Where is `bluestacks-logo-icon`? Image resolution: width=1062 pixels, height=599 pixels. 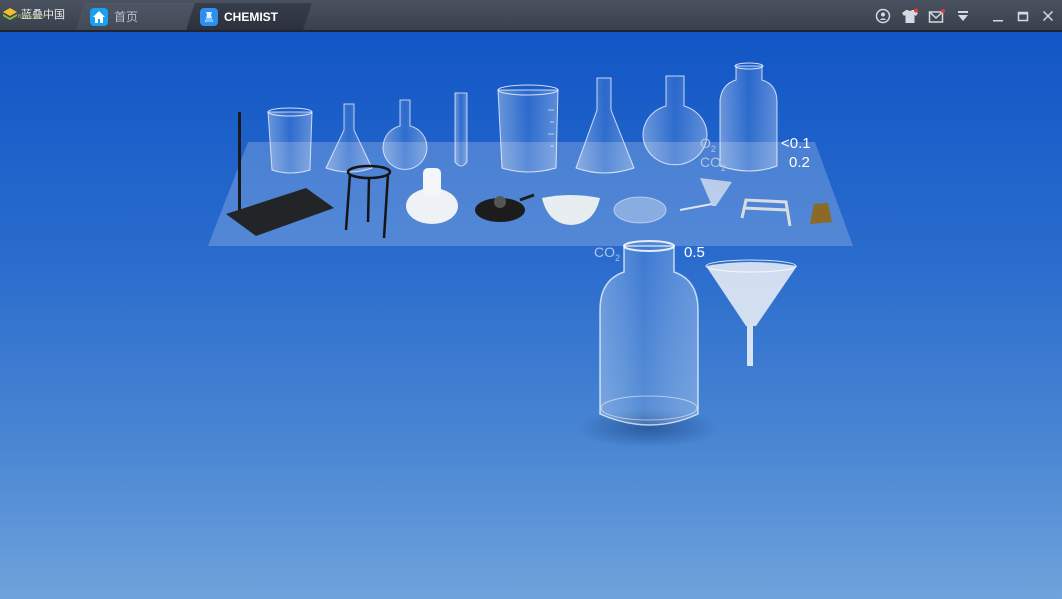 bluestacks-logo-icon is located at coordinates (10, 14).